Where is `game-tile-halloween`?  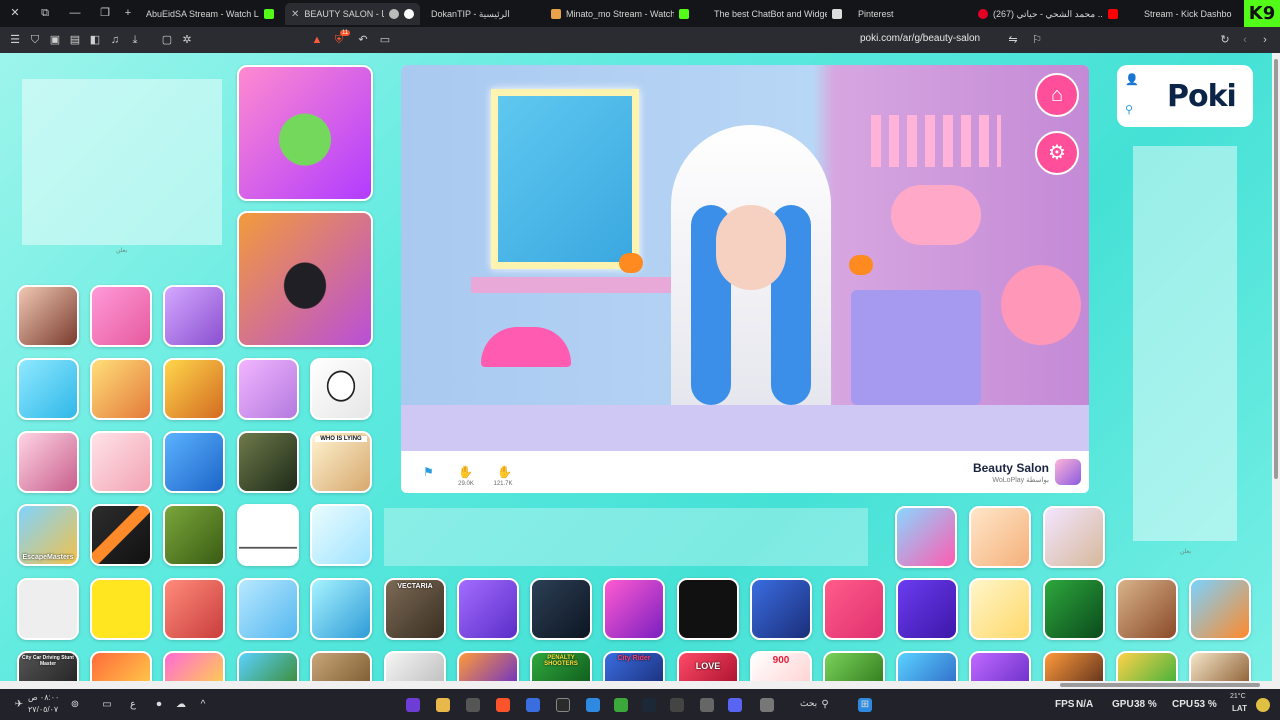
game-tile-halloween is located at coordinates (1074, 666).